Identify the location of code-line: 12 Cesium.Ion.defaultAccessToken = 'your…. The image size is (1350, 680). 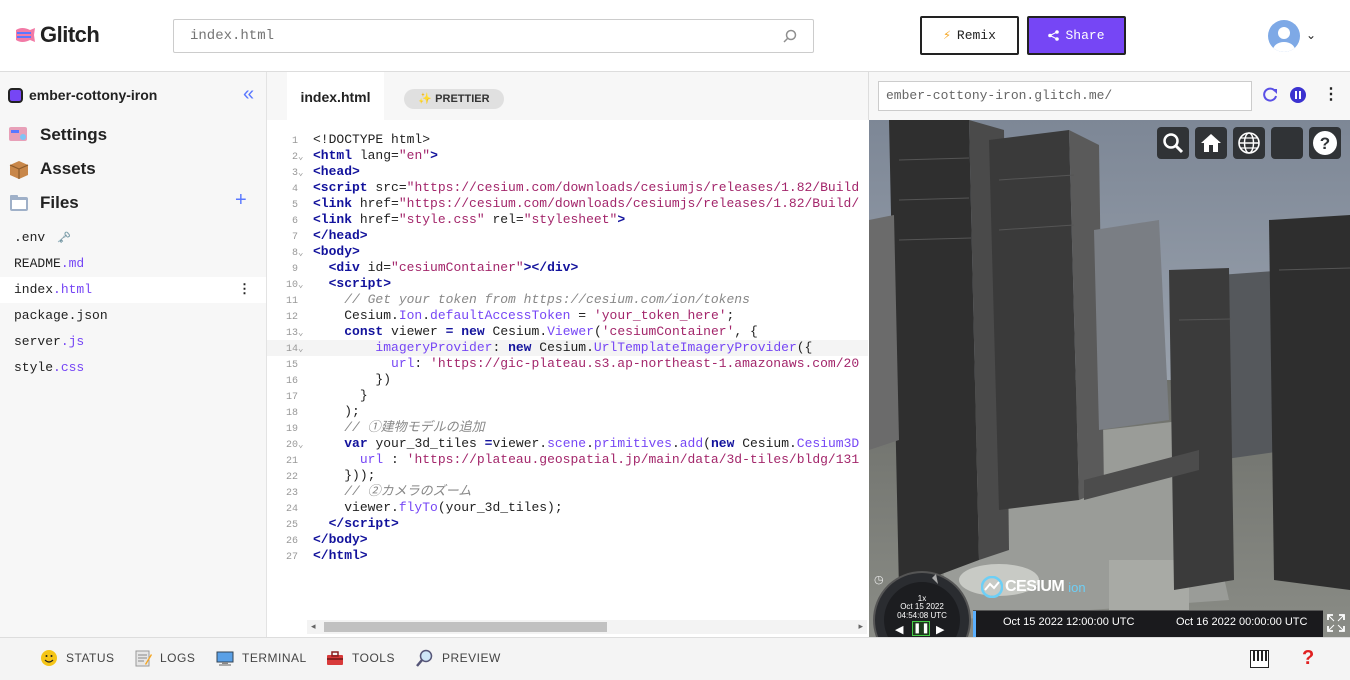
(510, 315).